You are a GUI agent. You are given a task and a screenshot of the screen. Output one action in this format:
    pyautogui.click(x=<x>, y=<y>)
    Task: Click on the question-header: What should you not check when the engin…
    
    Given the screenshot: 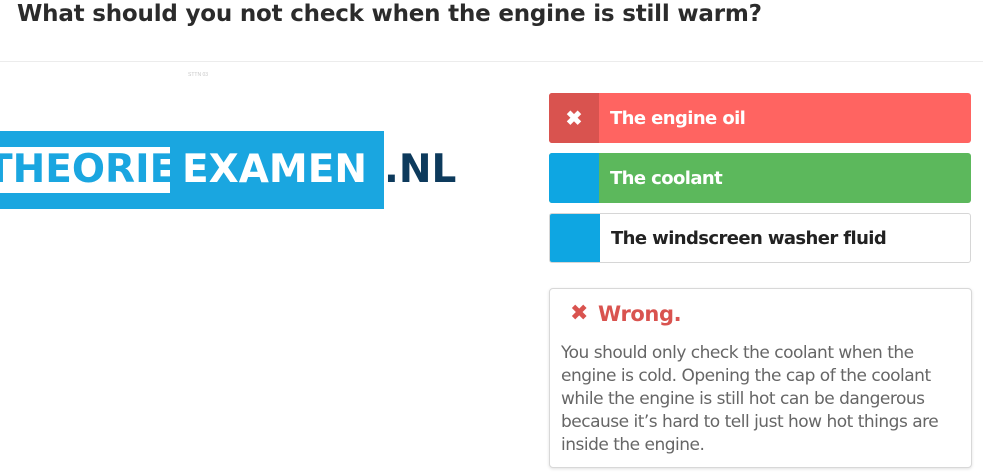 What is the action you would take?
    pyautogui.click(x=491, y=31)
    